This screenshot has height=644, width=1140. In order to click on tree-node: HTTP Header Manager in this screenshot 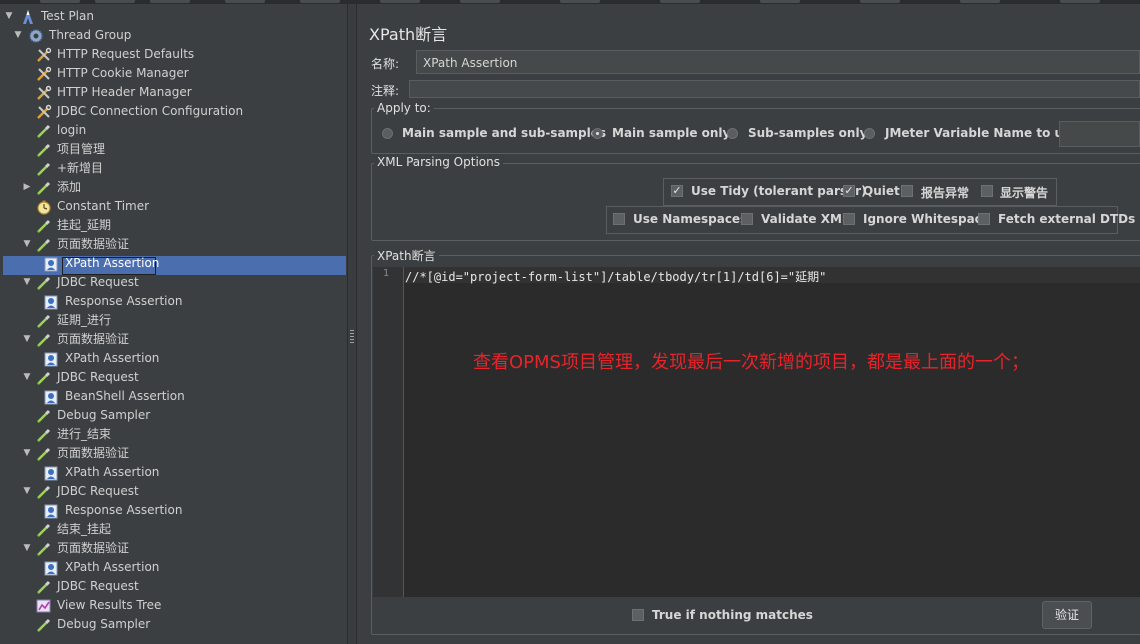, I will do `click(171, 92)`.